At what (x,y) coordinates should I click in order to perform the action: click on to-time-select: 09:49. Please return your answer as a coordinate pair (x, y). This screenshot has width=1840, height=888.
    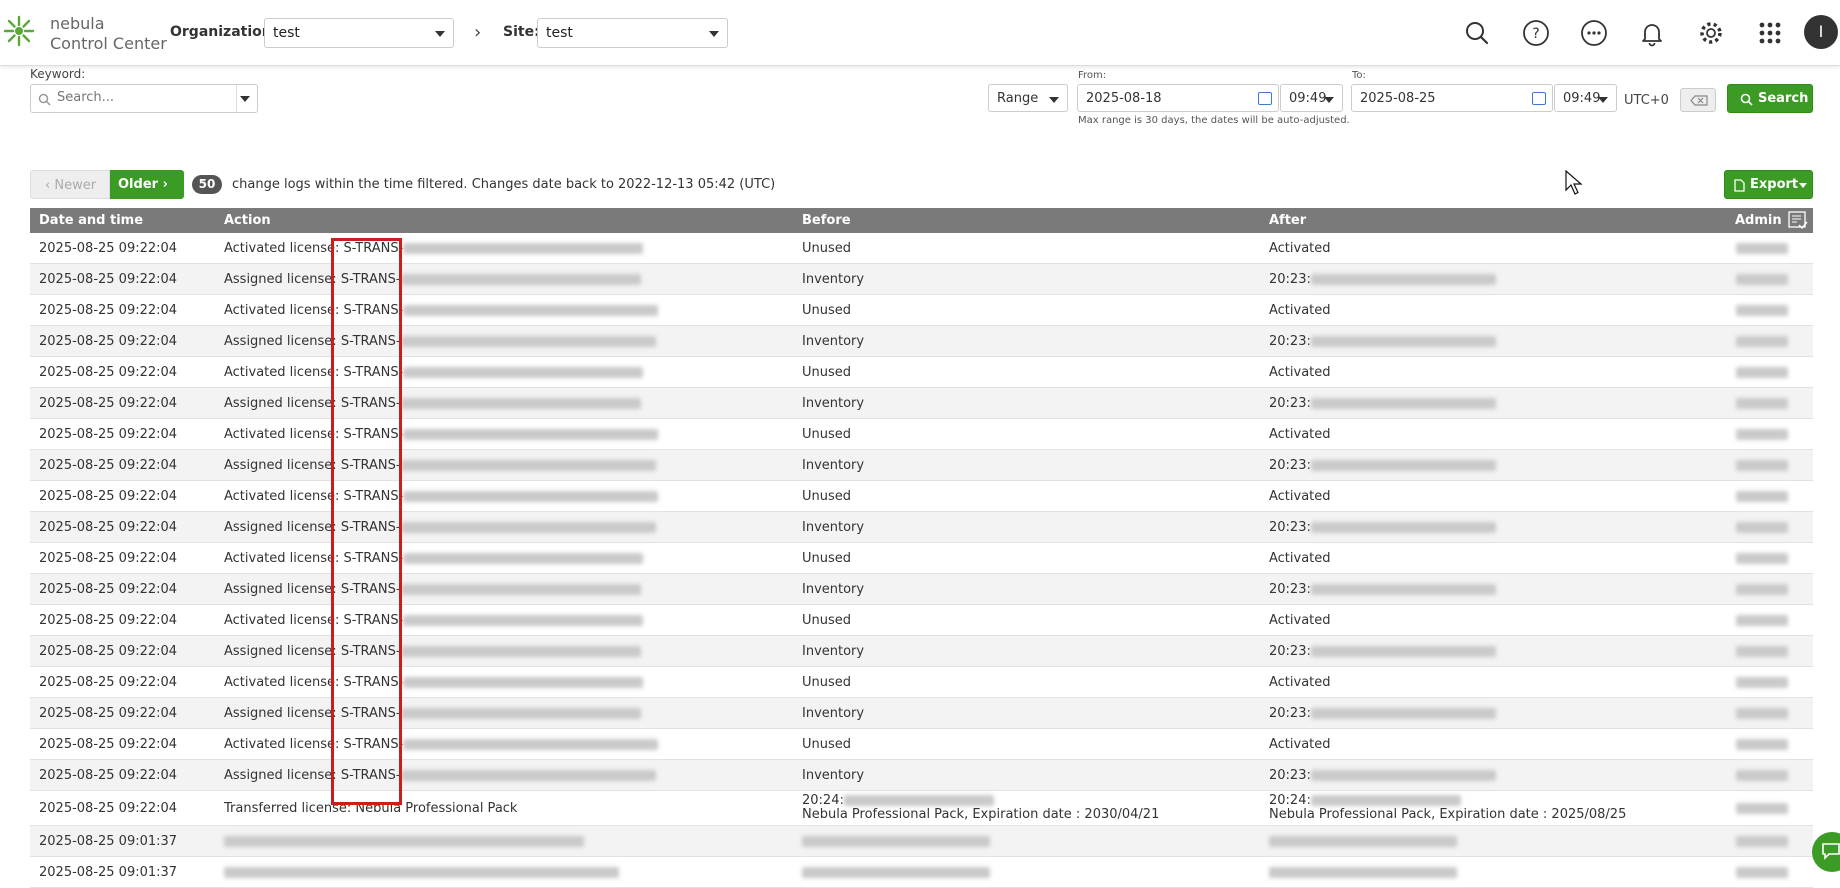
    Looking at the image, I should click on (1585, 98).